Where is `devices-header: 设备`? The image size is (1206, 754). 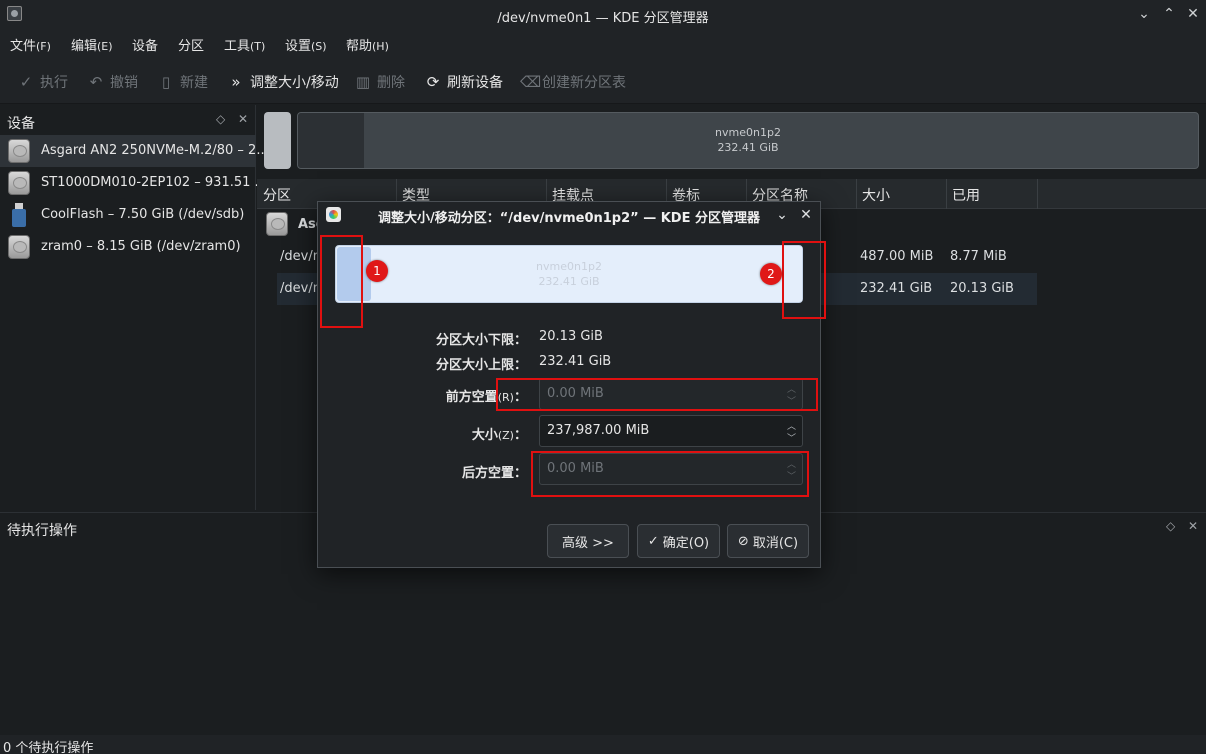 devices-header: 设备 is located at coordinates (21, 124).